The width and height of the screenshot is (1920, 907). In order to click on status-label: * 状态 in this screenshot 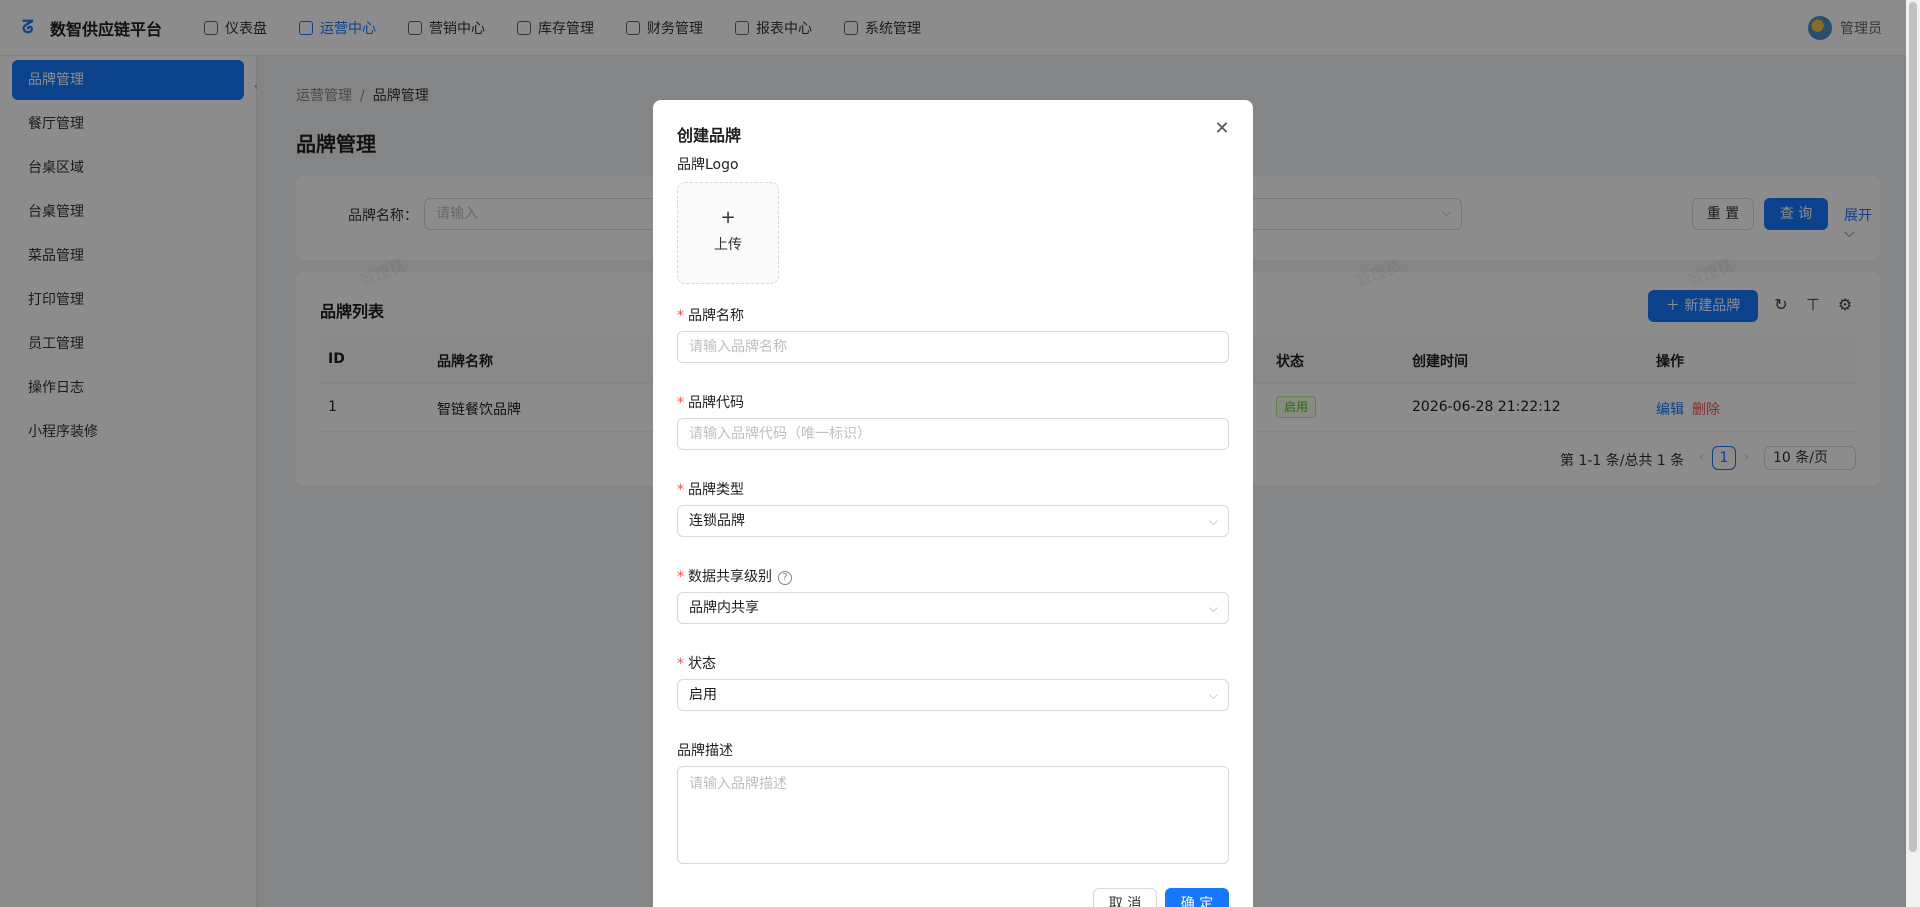, I will do `click(696, 663)`.